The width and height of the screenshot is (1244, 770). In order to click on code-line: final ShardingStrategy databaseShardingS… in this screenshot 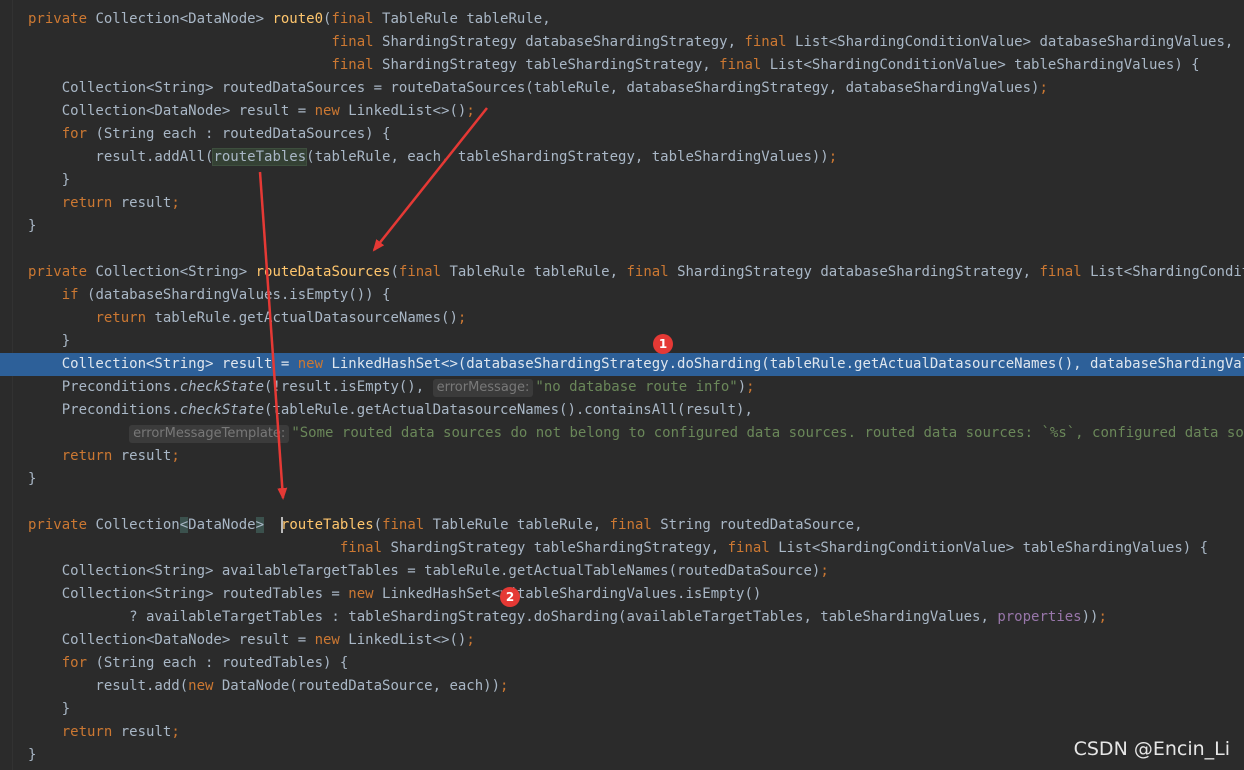, I will do `click(622, 42)`.